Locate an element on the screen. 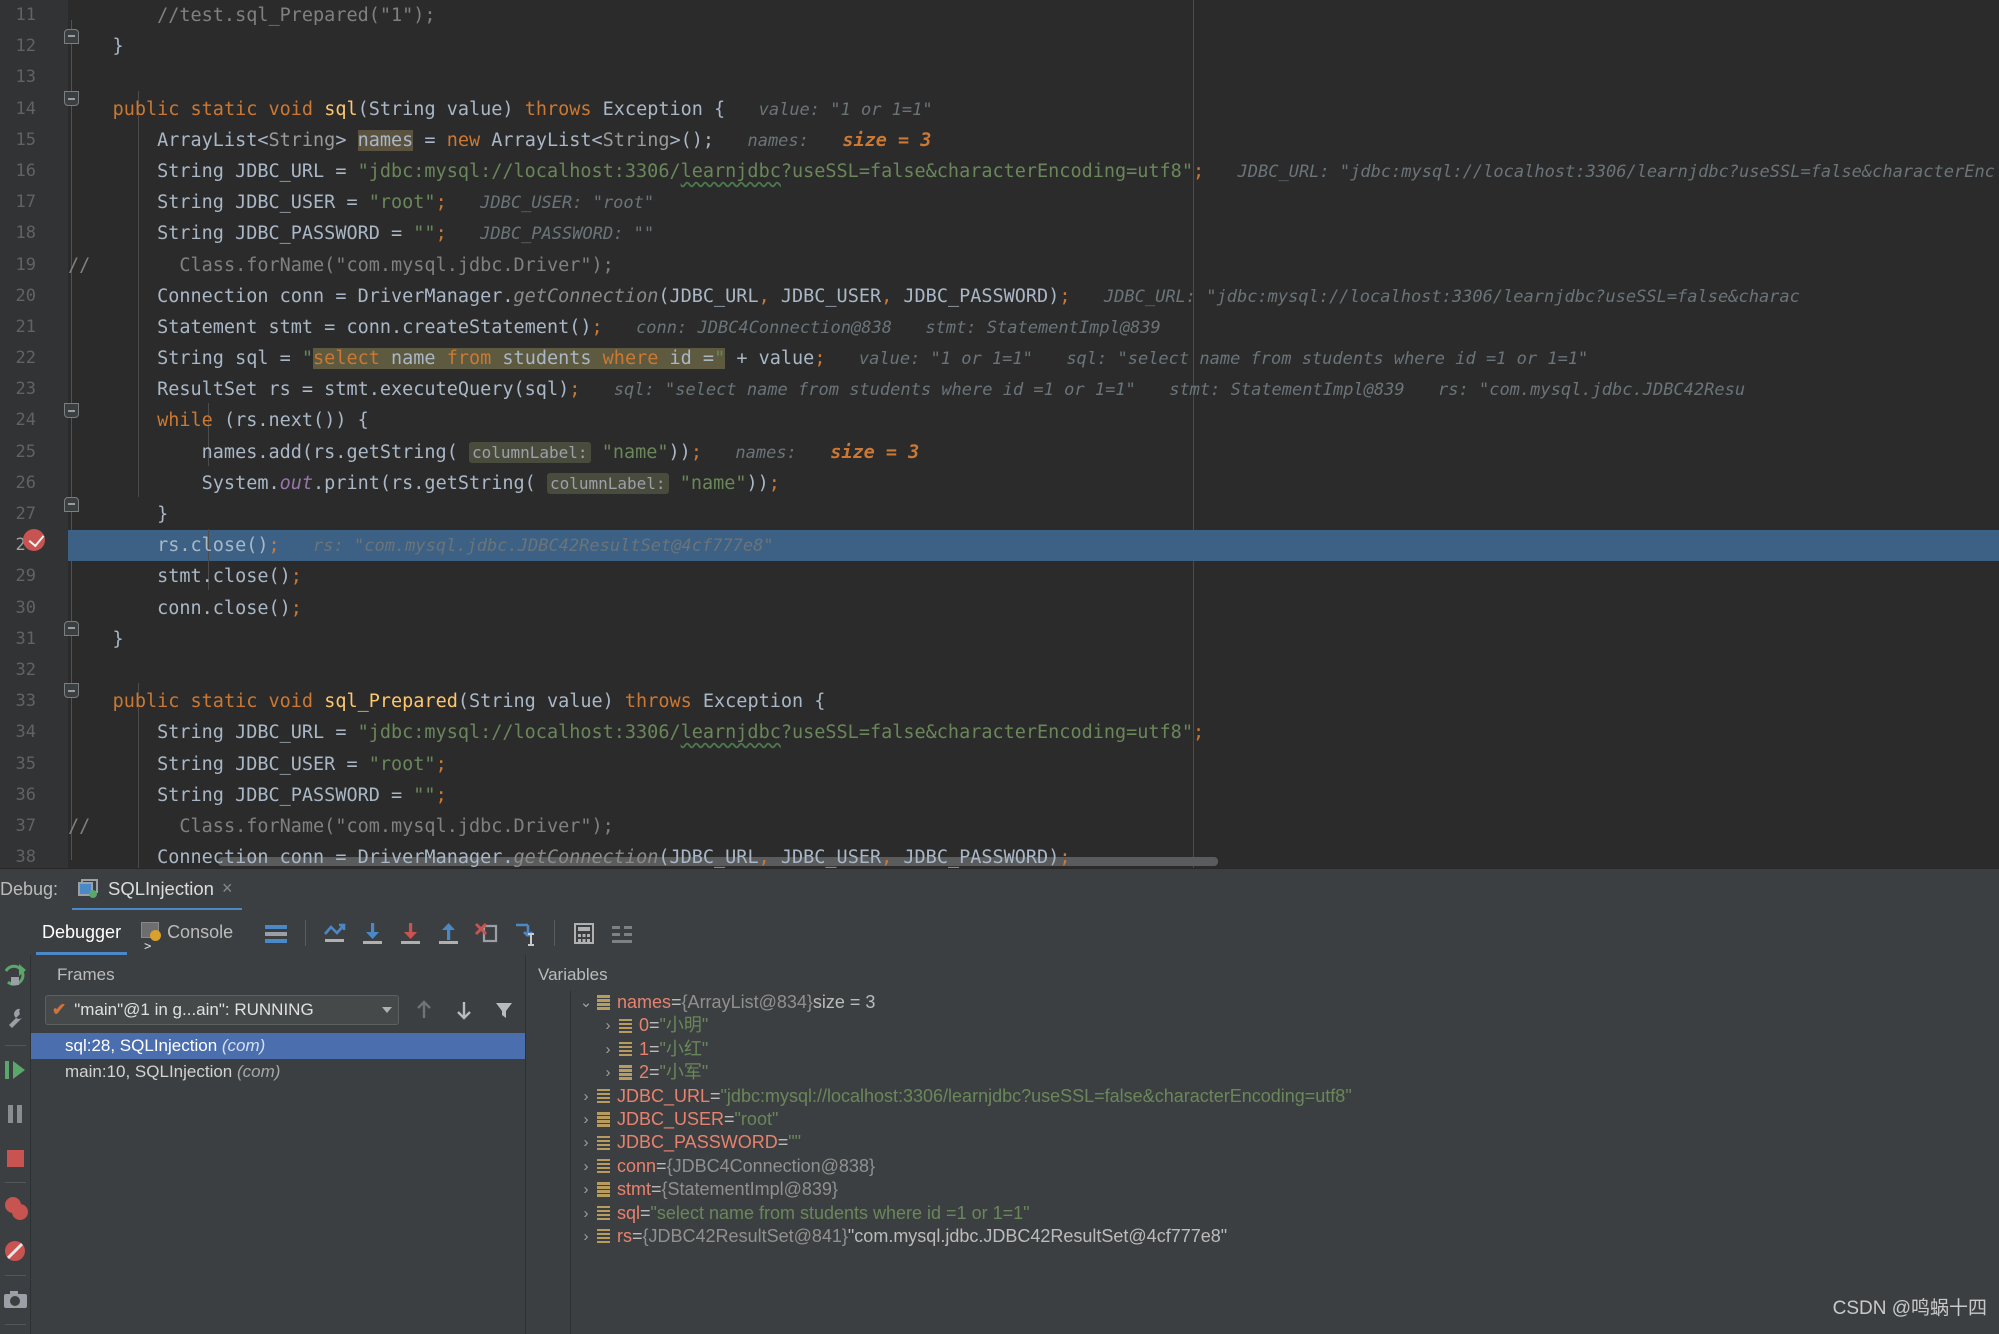 The image size is (1999, 1334). frame-item: sql:28, SQLInjection (com) is located at coordinates (278, 1046).